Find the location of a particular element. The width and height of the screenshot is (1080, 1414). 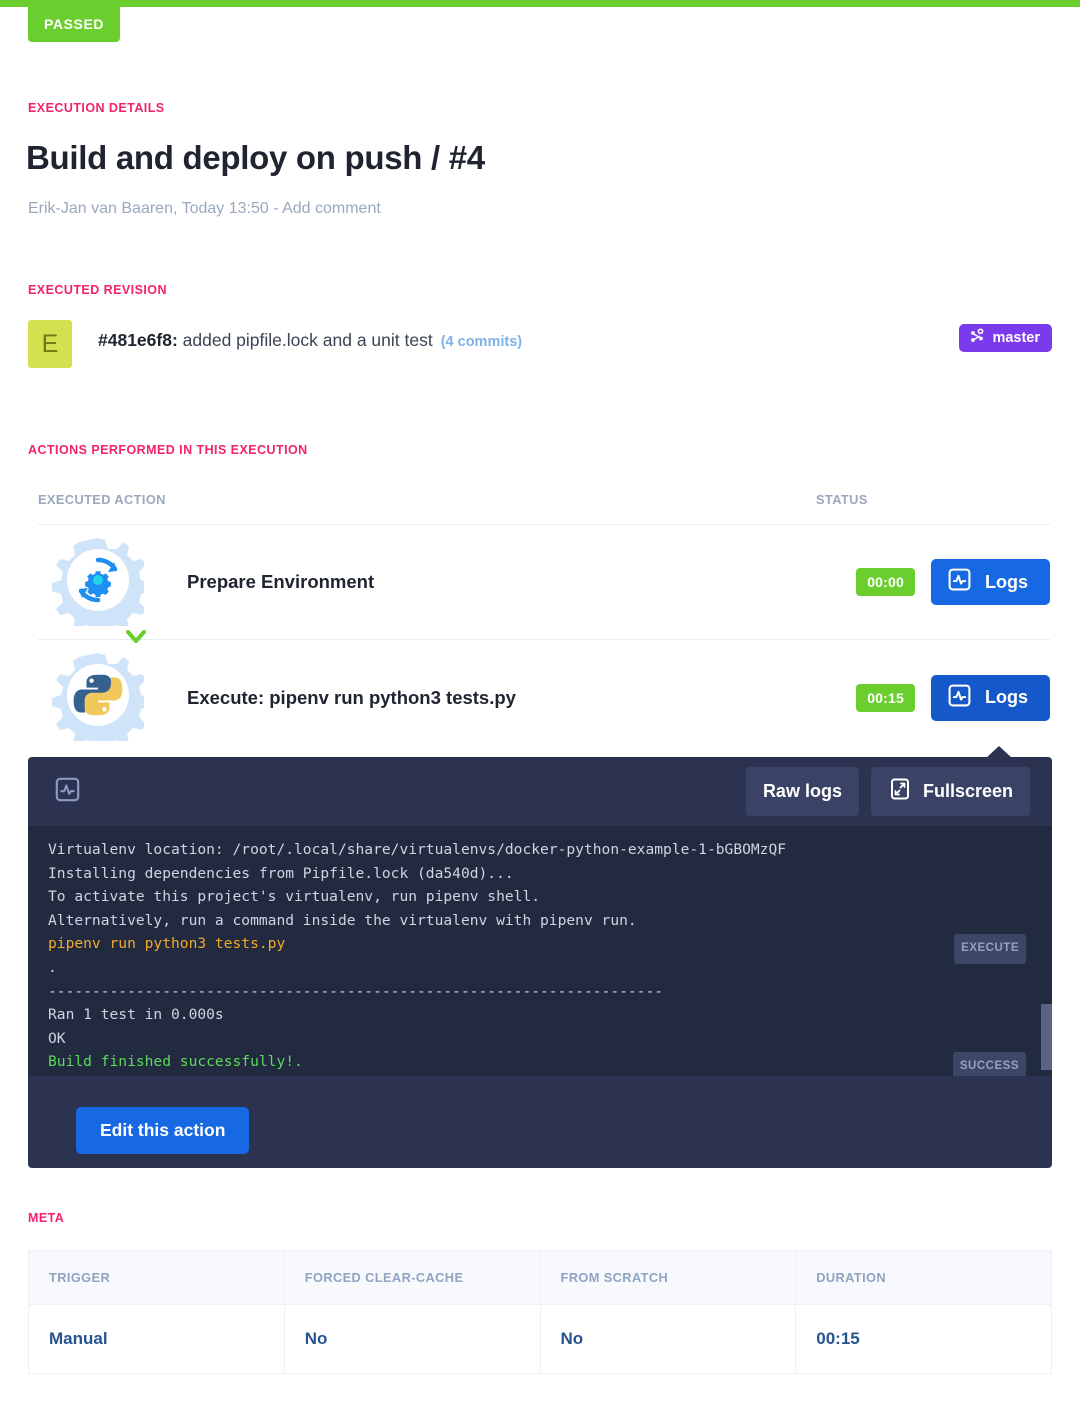

execution-details-label: EXECUTION DETAILS is located at coordinates (96, 108).